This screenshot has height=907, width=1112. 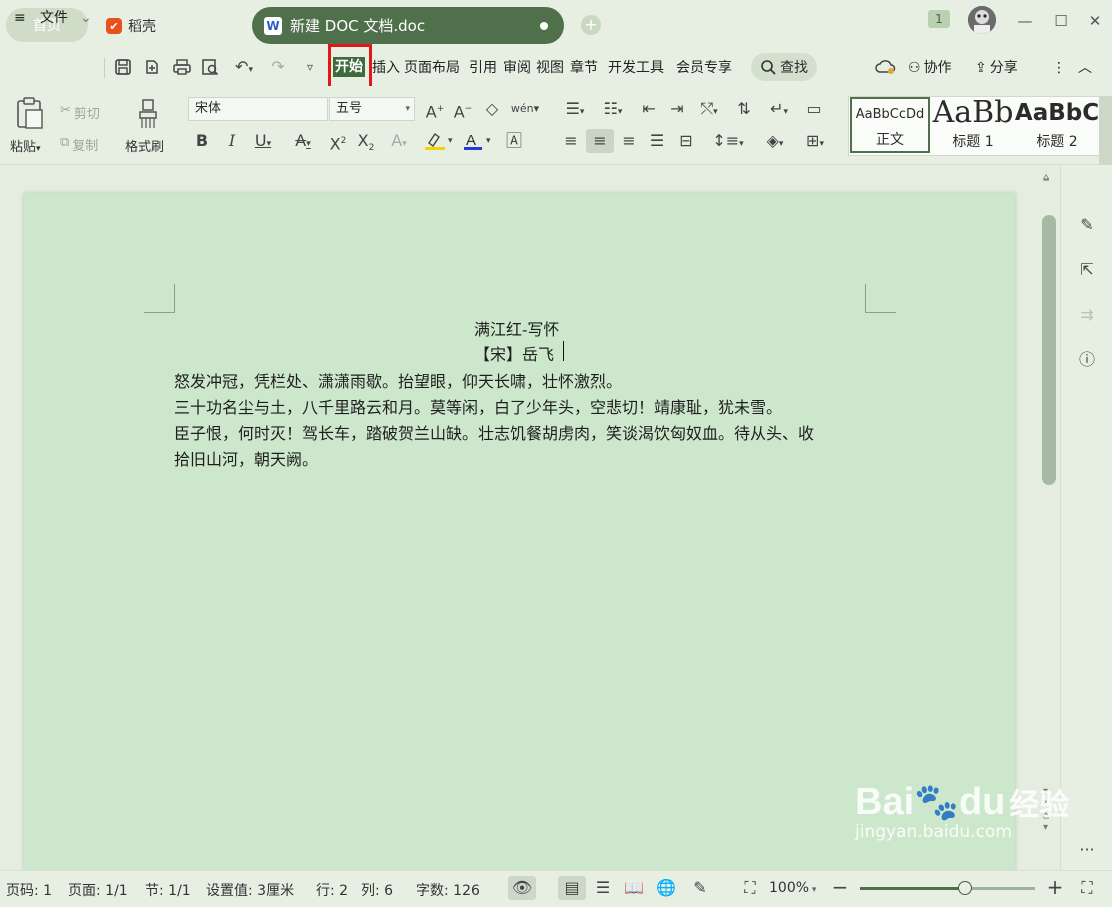 I want to click on increase-indent-icon: ⇥, so click(x=677, y=109).